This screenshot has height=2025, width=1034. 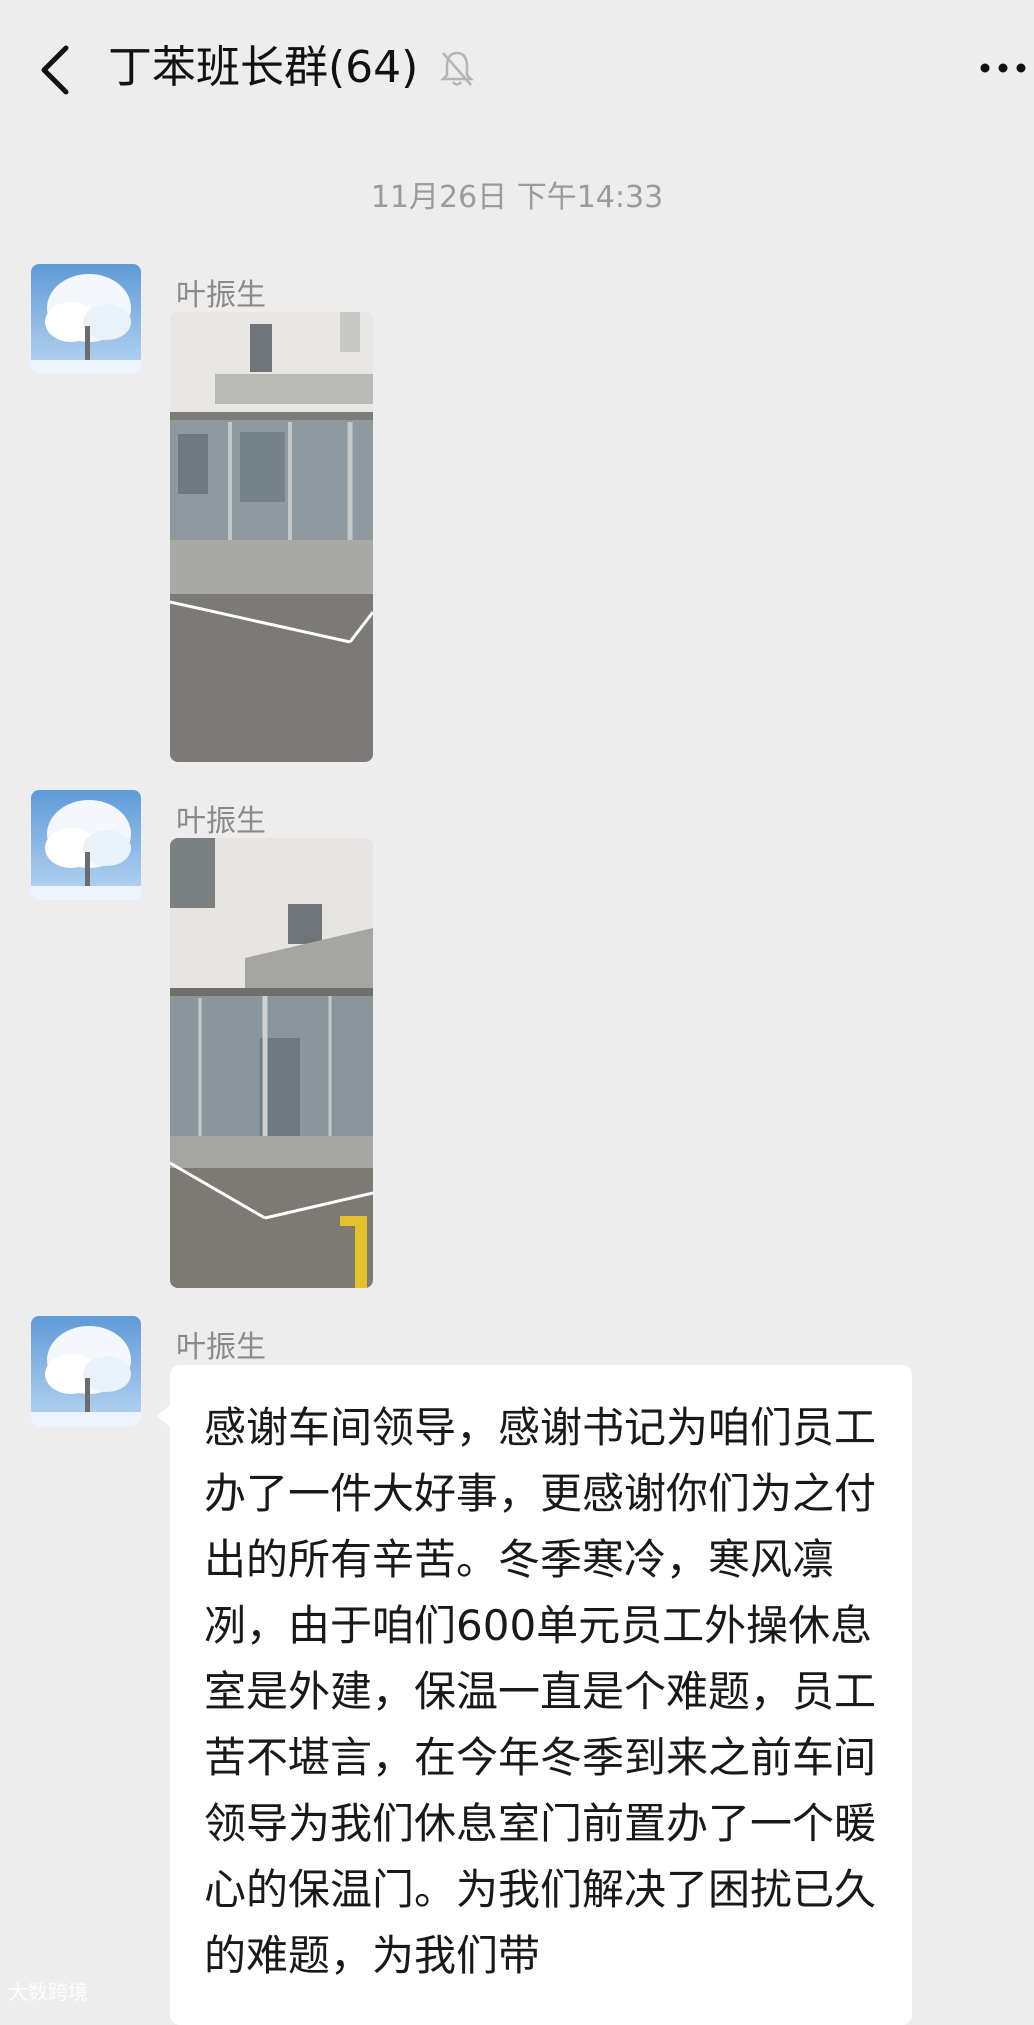 What do you see at coordinates (56, 70) in the screenshot?
I see `back-icon` at bounding box center [56, 70].